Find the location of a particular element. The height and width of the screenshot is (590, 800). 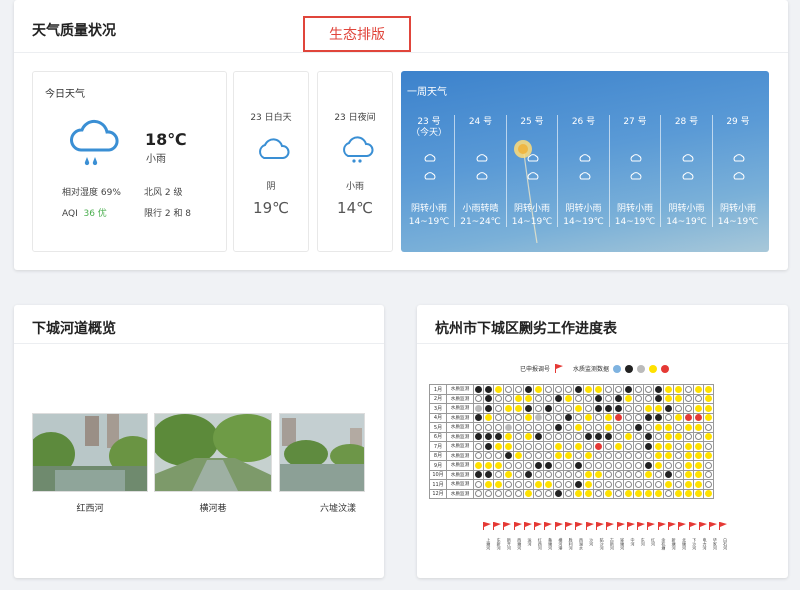

river-photo is located at coordinates (322, 452).